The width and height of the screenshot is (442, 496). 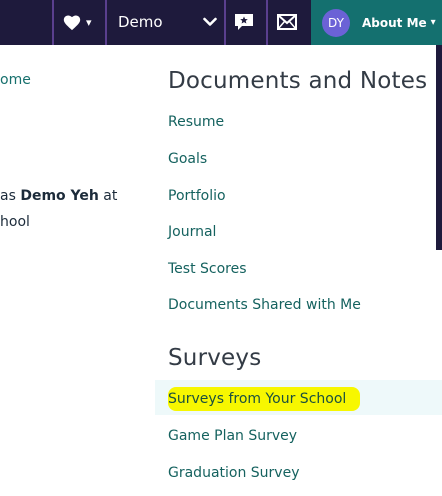 I want to click on menu-link-documents-shared: Documents Shared with Me, so click(x=264, y=305).